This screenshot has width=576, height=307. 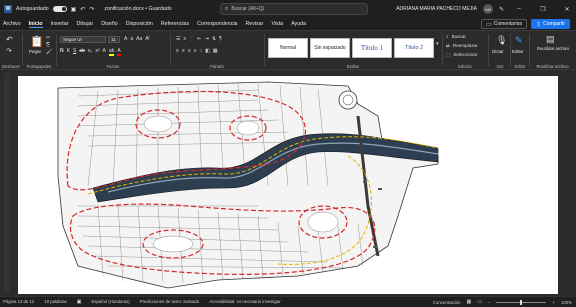 I want to click on reuse-group: ▤ Reutilizar archivo Reutilizar archivo, so click(x=552, y=51).